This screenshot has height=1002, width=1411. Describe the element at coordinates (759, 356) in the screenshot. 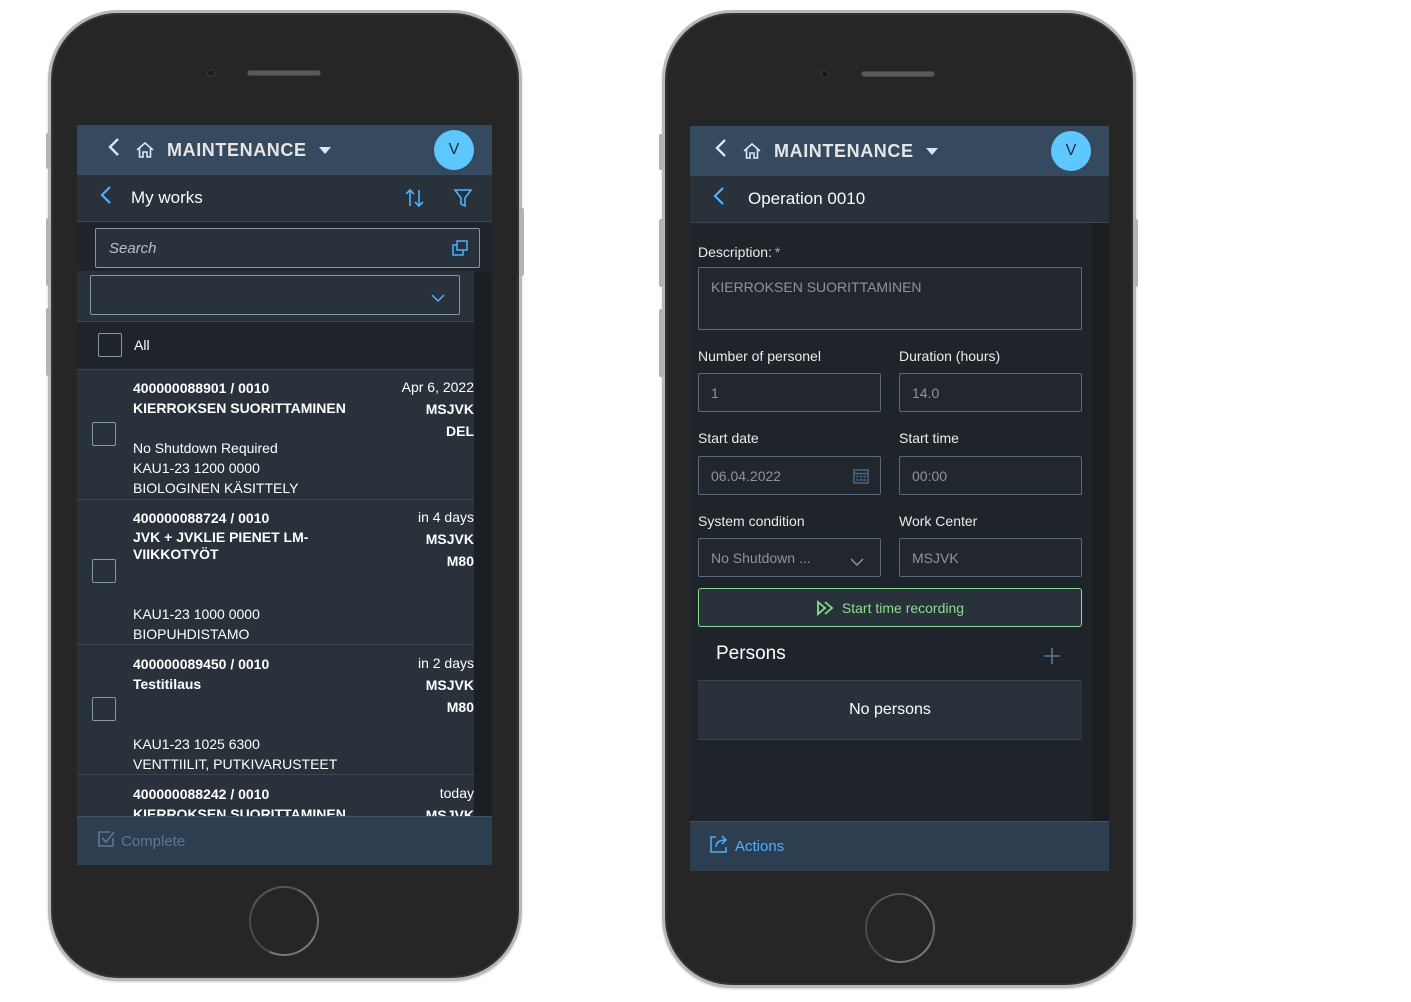

I see `personnel-label: Number of personel` at that location.